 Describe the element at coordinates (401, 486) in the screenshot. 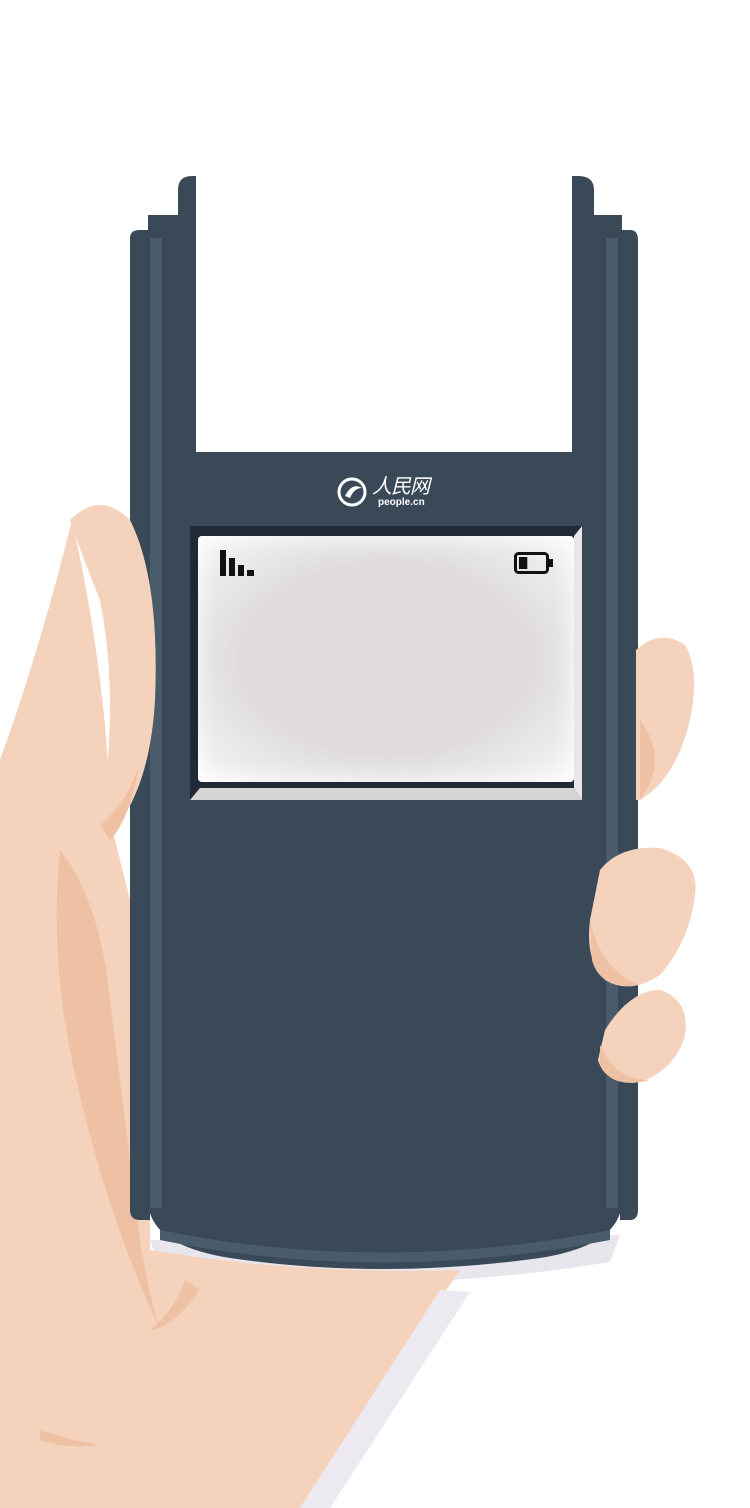

I see `logo-chinese-text: 人民网` at that location.